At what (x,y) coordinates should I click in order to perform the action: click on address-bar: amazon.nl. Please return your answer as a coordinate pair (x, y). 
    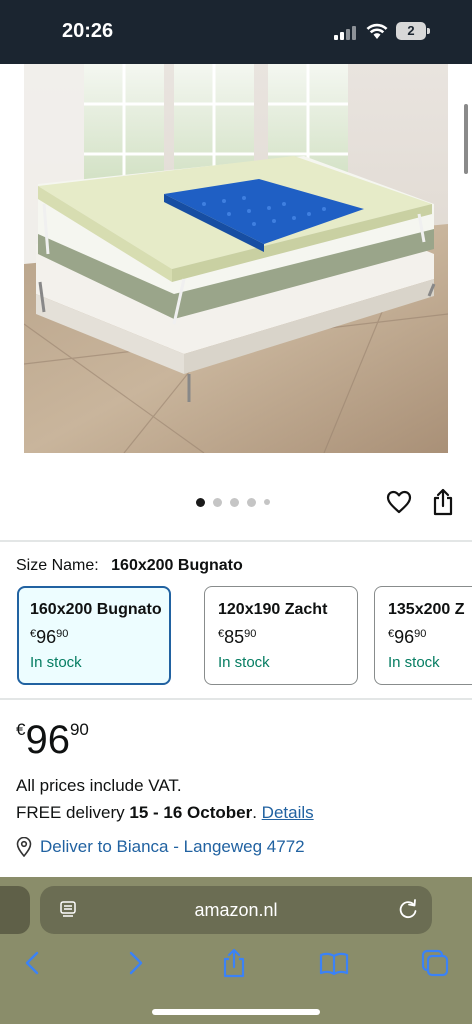
    Looking at the image, I should click on (236, 910).